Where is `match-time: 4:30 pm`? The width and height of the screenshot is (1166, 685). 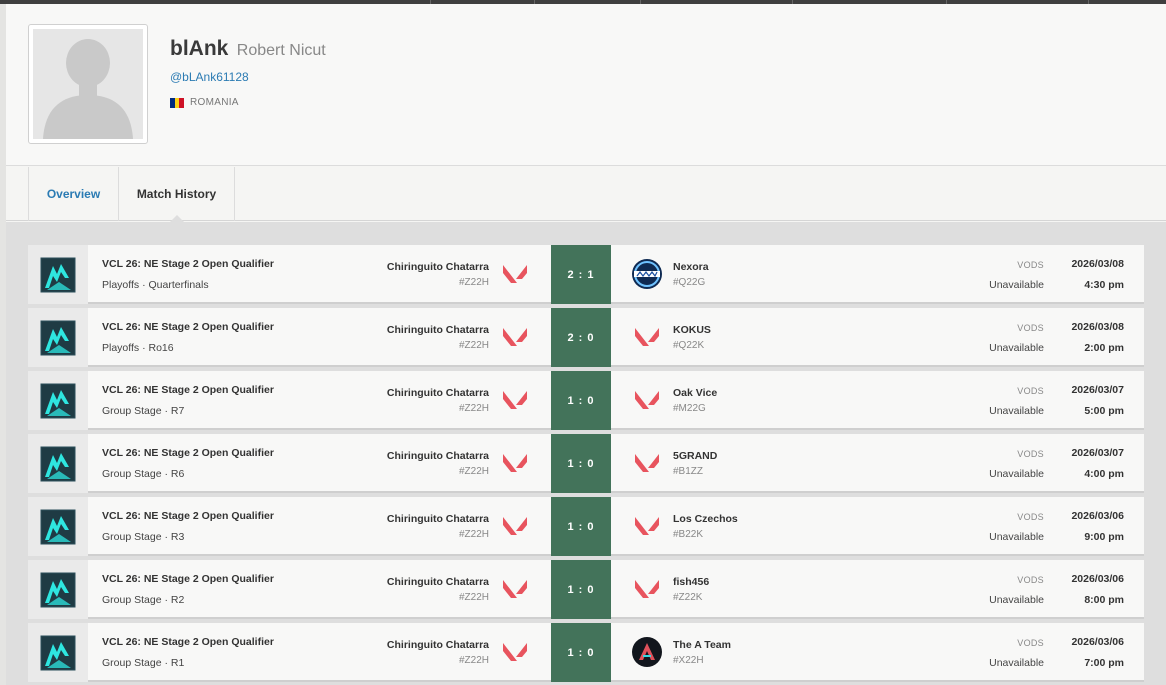 match-time: 4:30 pm is located at coordinates (1104, 285).